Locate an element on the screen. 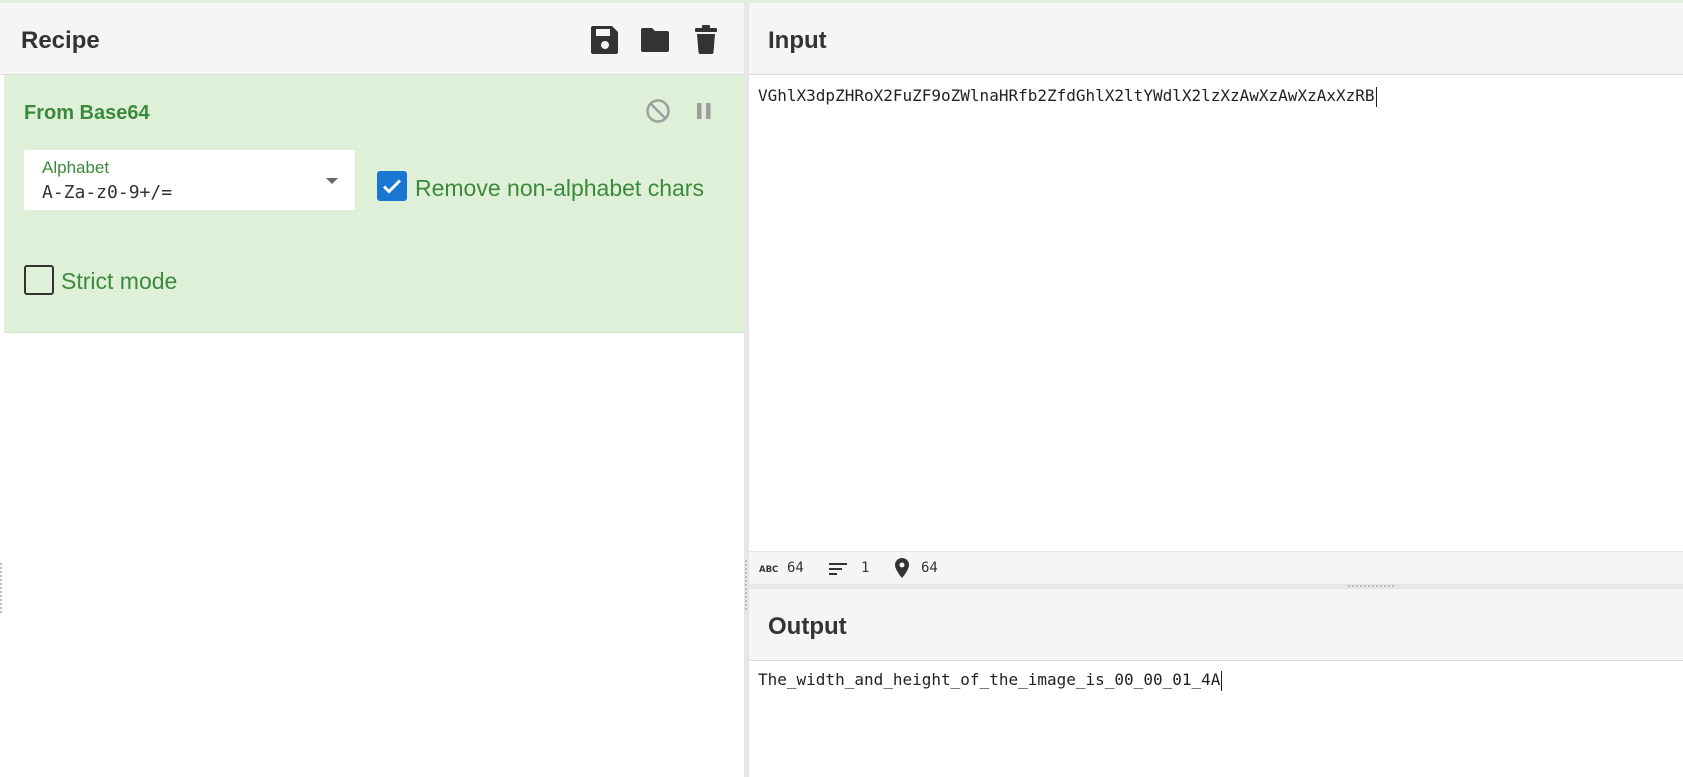  check-icon is located at coordinates (392, 186).